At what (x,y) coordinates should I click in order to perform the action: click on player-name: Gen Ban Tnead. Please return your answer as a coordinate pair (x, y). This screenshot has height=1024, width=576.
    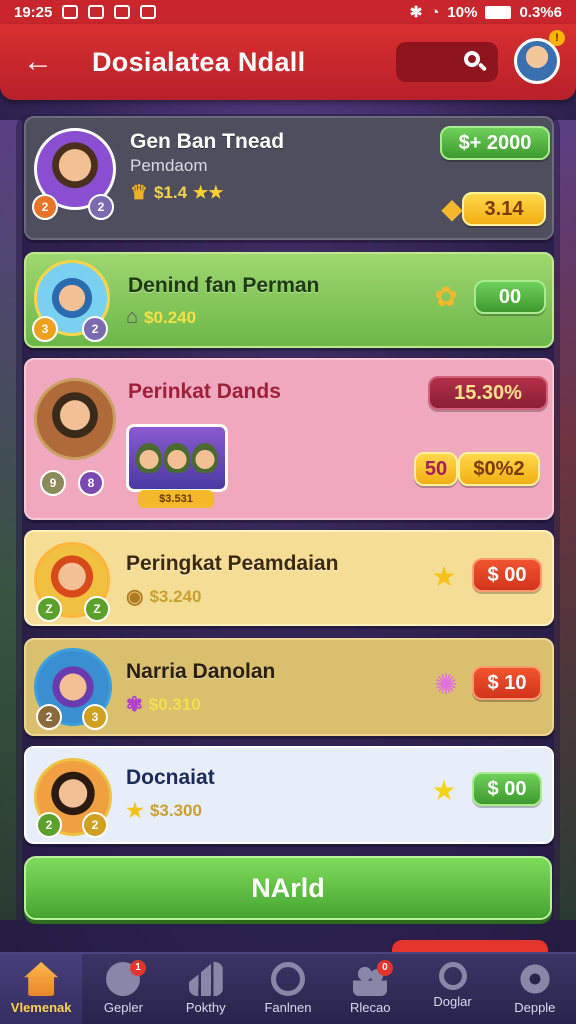
    Looking at the image, I should click on (207, 141).